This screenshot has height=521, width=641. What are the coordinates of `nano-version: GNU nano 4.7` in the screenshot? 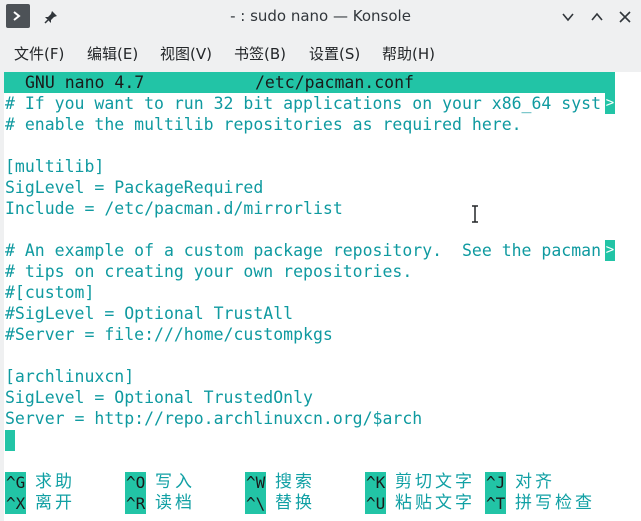 It's located at (85, 82).